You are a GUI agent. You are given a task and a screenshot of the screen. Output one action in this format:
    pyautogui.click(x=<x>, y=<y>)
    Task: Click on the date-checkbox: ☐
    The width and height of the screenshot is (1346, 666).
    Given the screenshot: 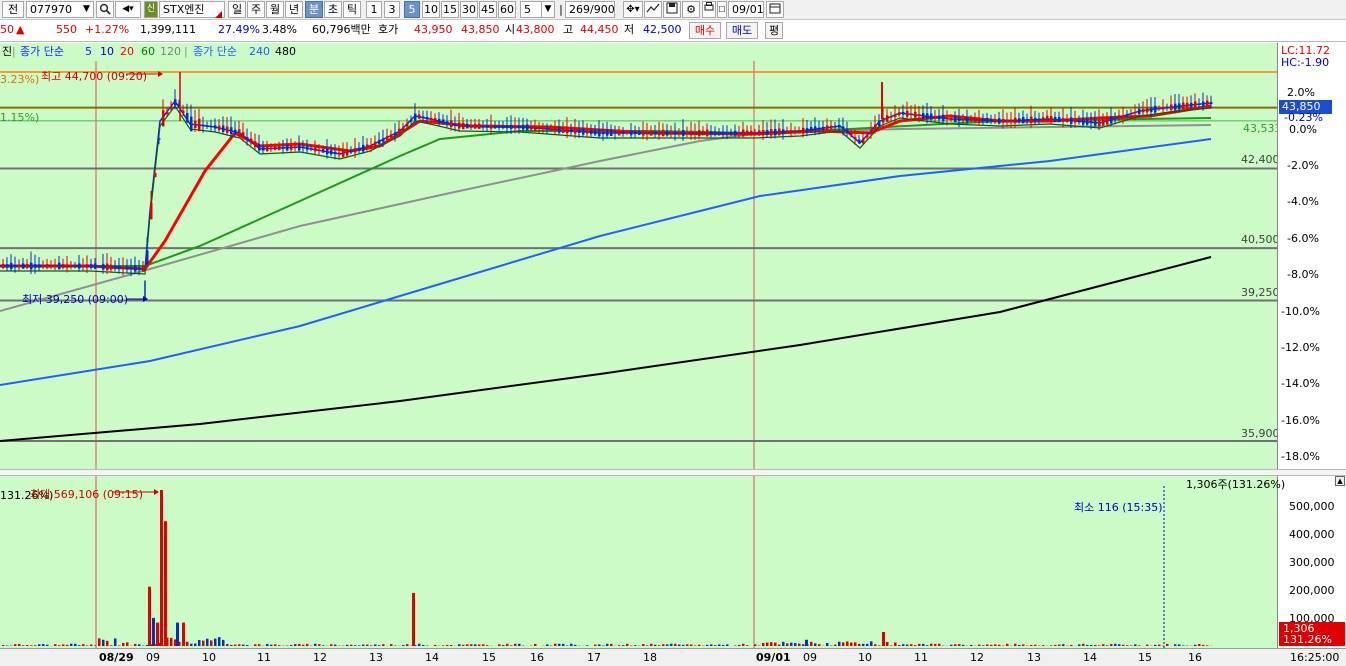 What is the action you would take?
    pyautogui.click(x=722, y=9)
    